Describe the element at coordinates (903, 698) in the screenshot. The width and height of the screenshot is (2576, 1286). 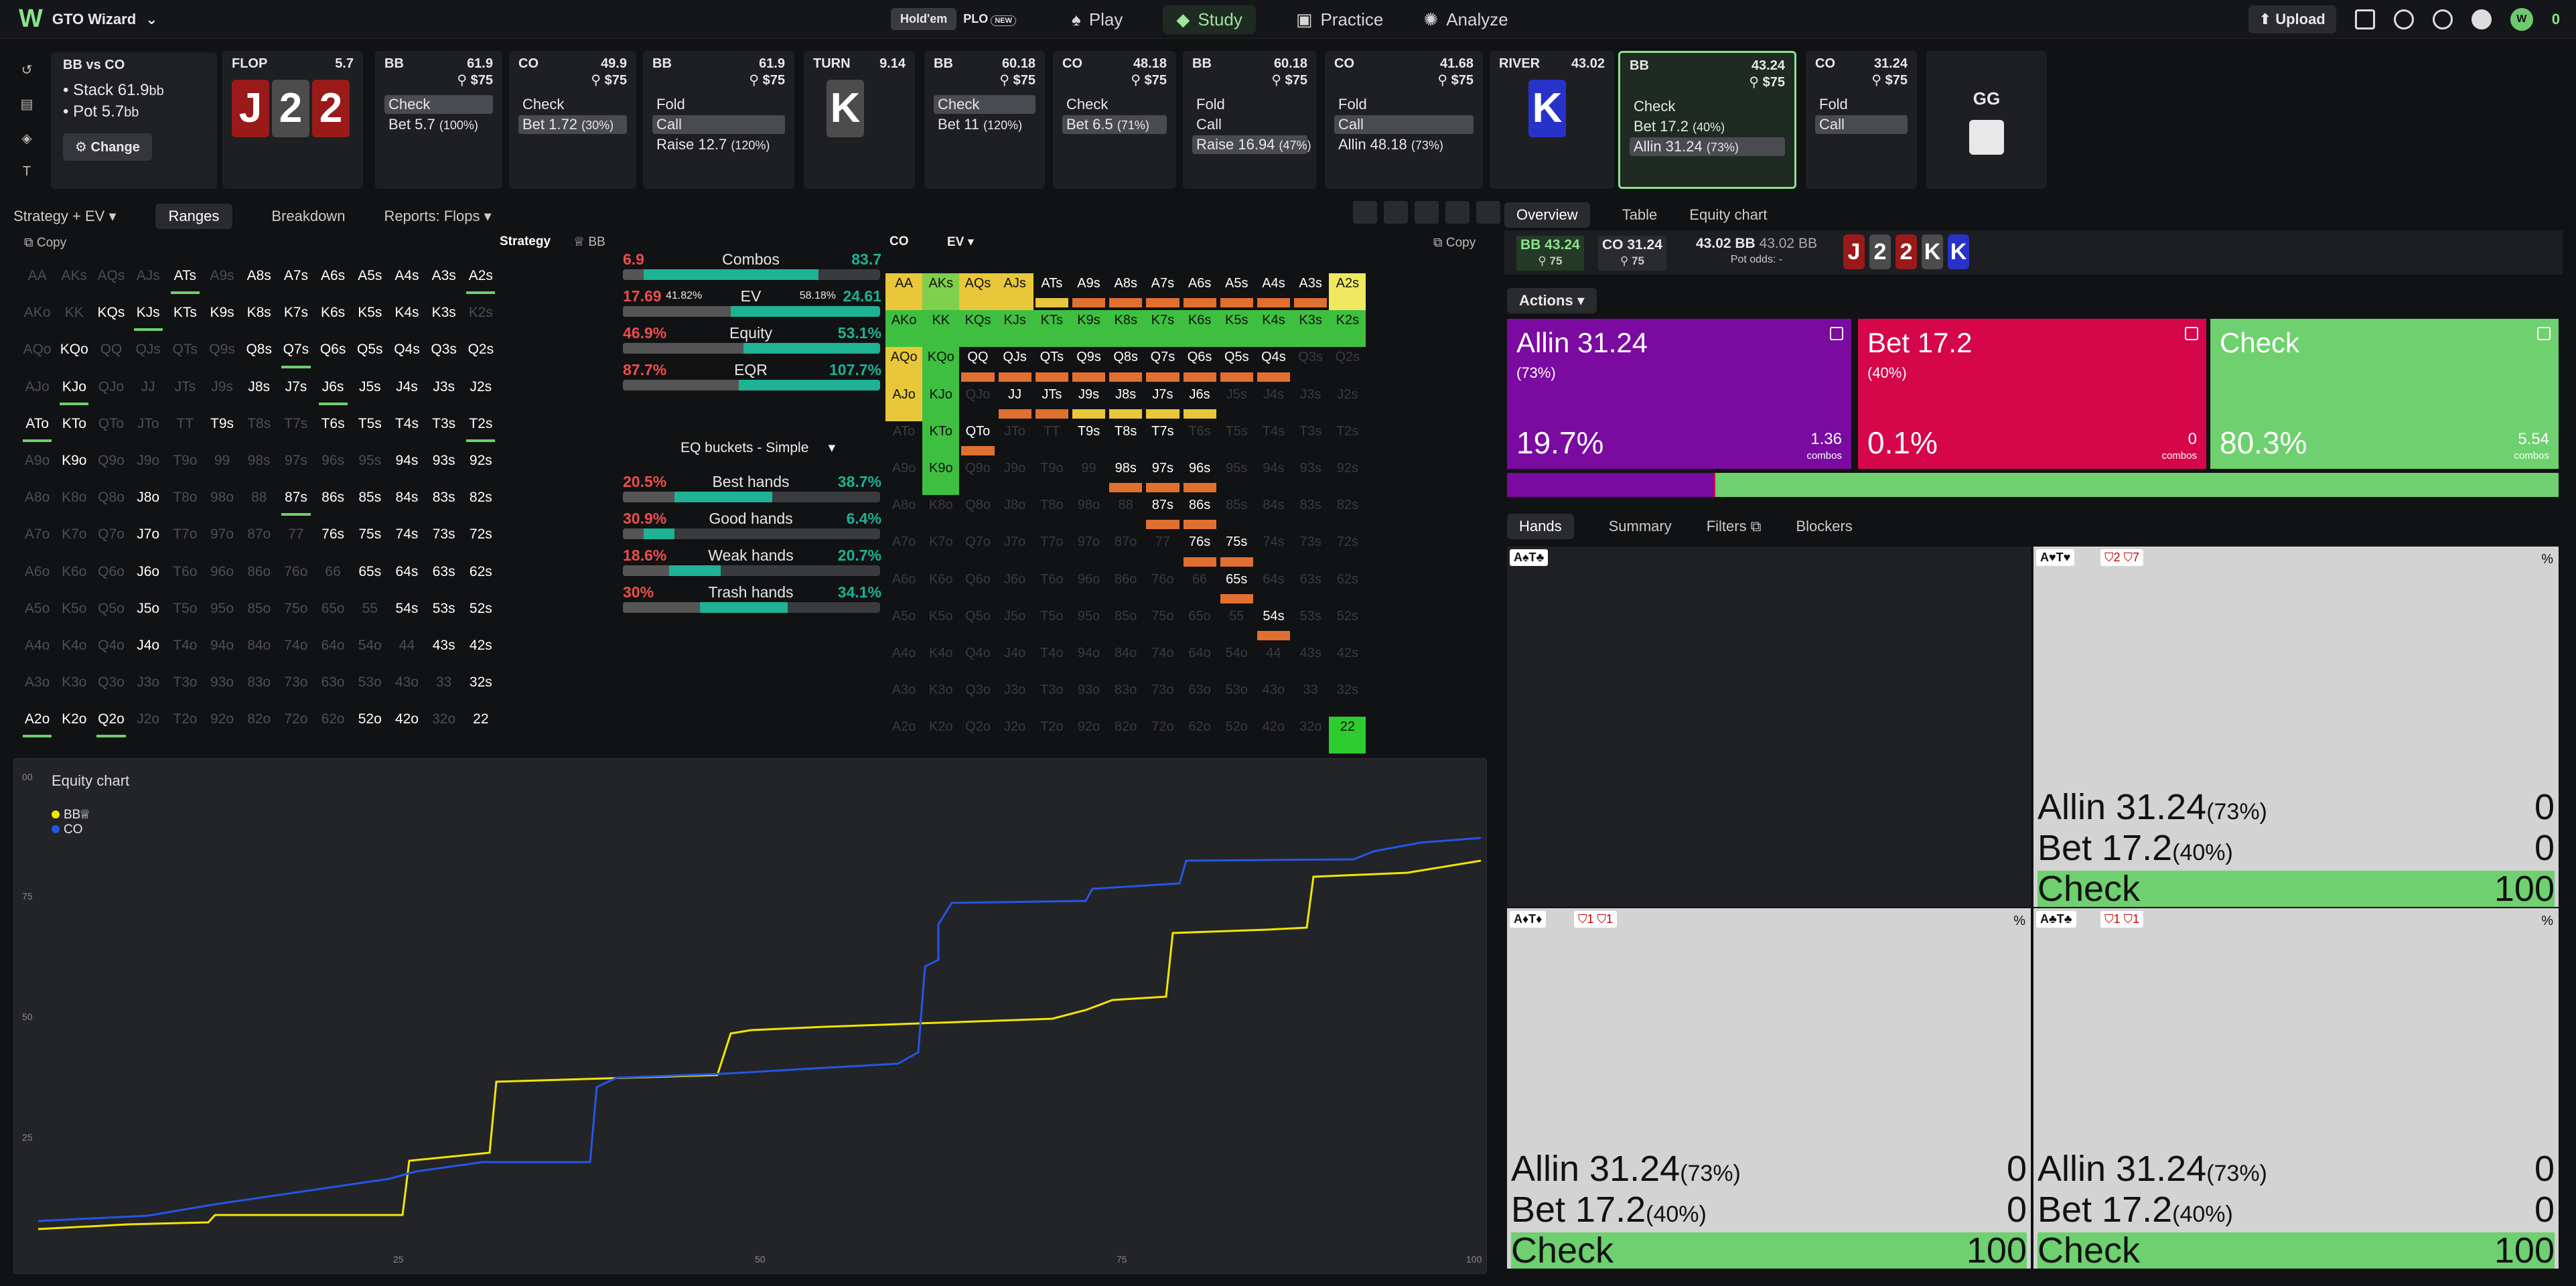
I see `ev-hand-cell: A3o` at that location.